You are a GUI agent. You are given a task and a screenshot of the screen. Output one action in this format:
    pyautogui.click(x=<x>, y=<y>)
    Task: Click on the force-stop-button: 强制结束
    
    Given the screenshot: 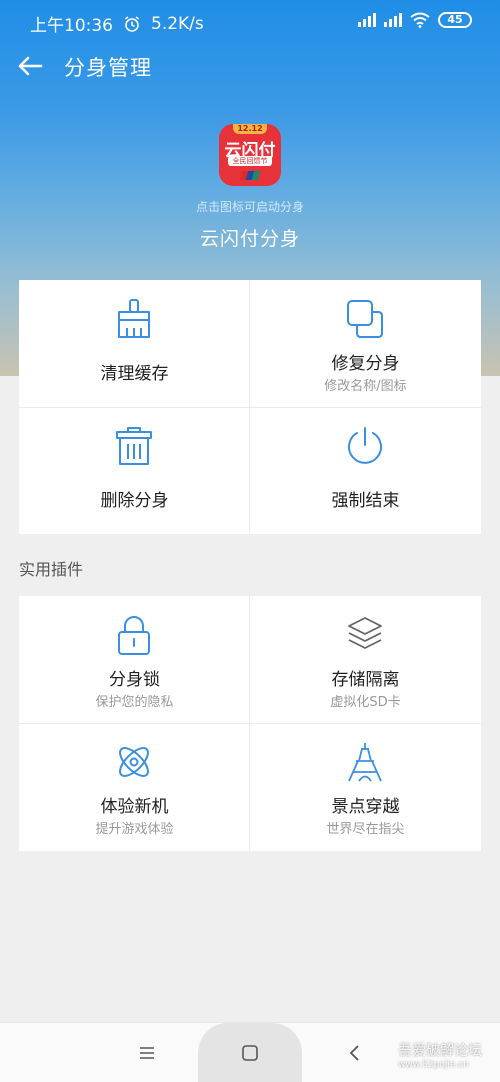 What is the action you would take?
    pyautogui.click(x=365, y=470)
    